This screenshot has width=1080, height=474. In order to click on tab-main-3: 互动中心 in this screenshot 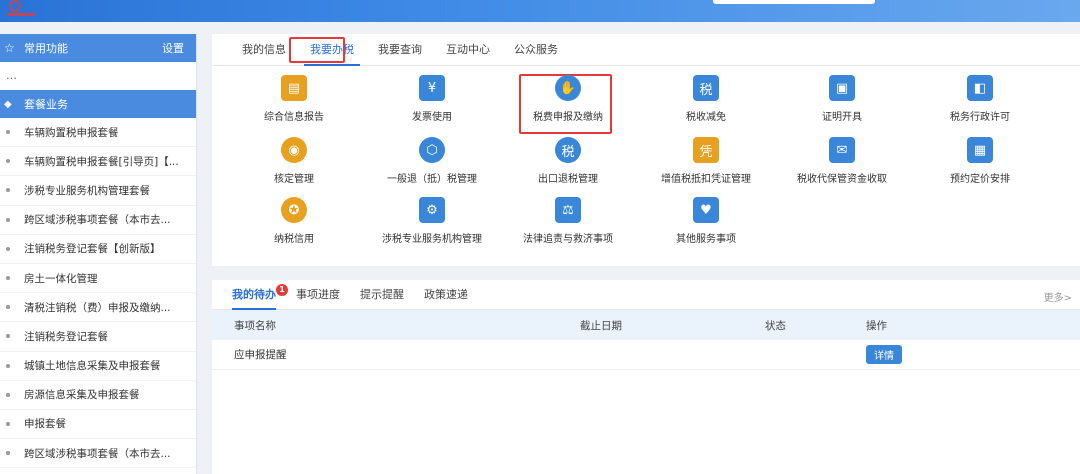, I will do `click(468, 50)`.